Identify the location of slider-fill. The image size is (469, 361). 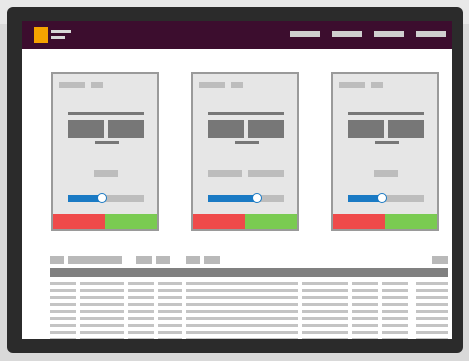
(232, 198).